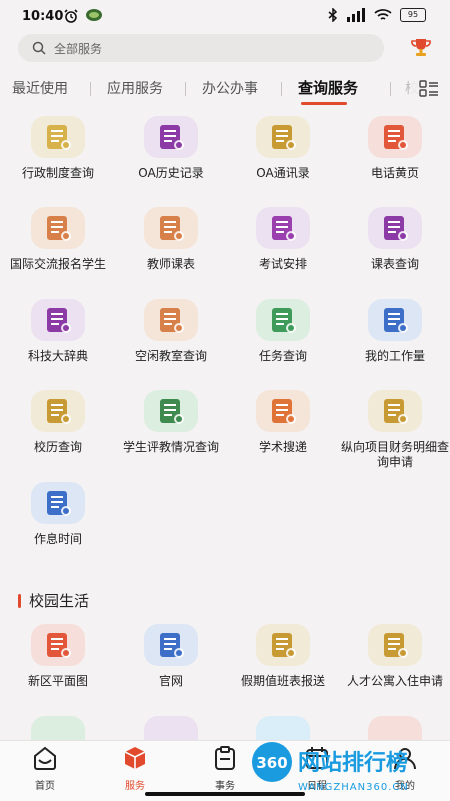 The width and height of the screenshot is (450, 801). Describe the element at coordinates (282, 681) in the screenshot. I see `service-label: 假期值班表报送` at that location.